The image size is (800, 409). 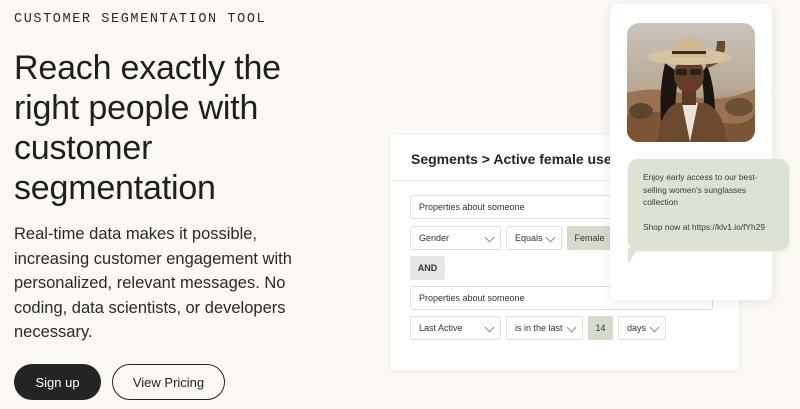 What do you see at coordinates (434, 238) in the screenshot?
I see `gender-field-label: Gender` at bounding box center [434, 238].